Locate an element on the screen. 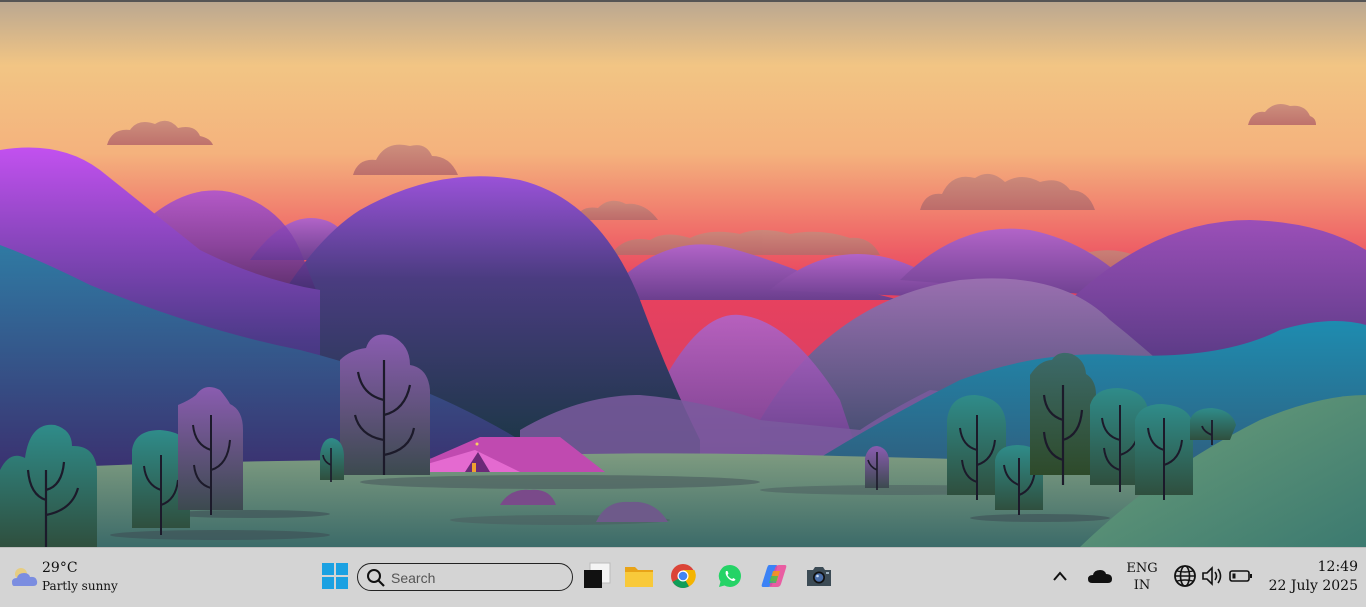 The image size is (1366, 607). whatsapp-icon is located at coordinates (730, 576).